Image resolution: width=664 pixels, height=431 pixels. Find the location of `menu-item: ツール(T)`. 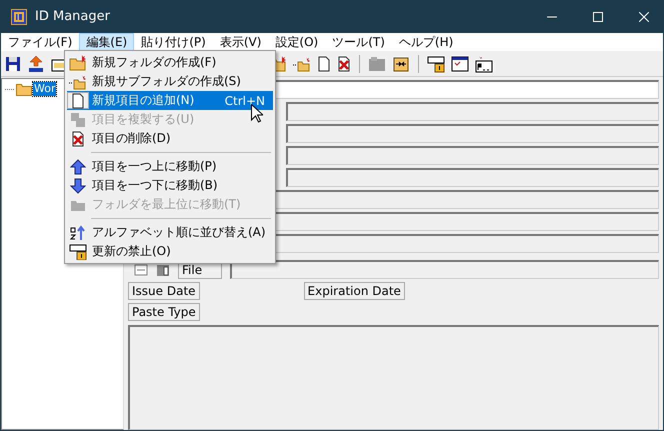

menu-item: ツール(T) is located at coordinates (358, 42).